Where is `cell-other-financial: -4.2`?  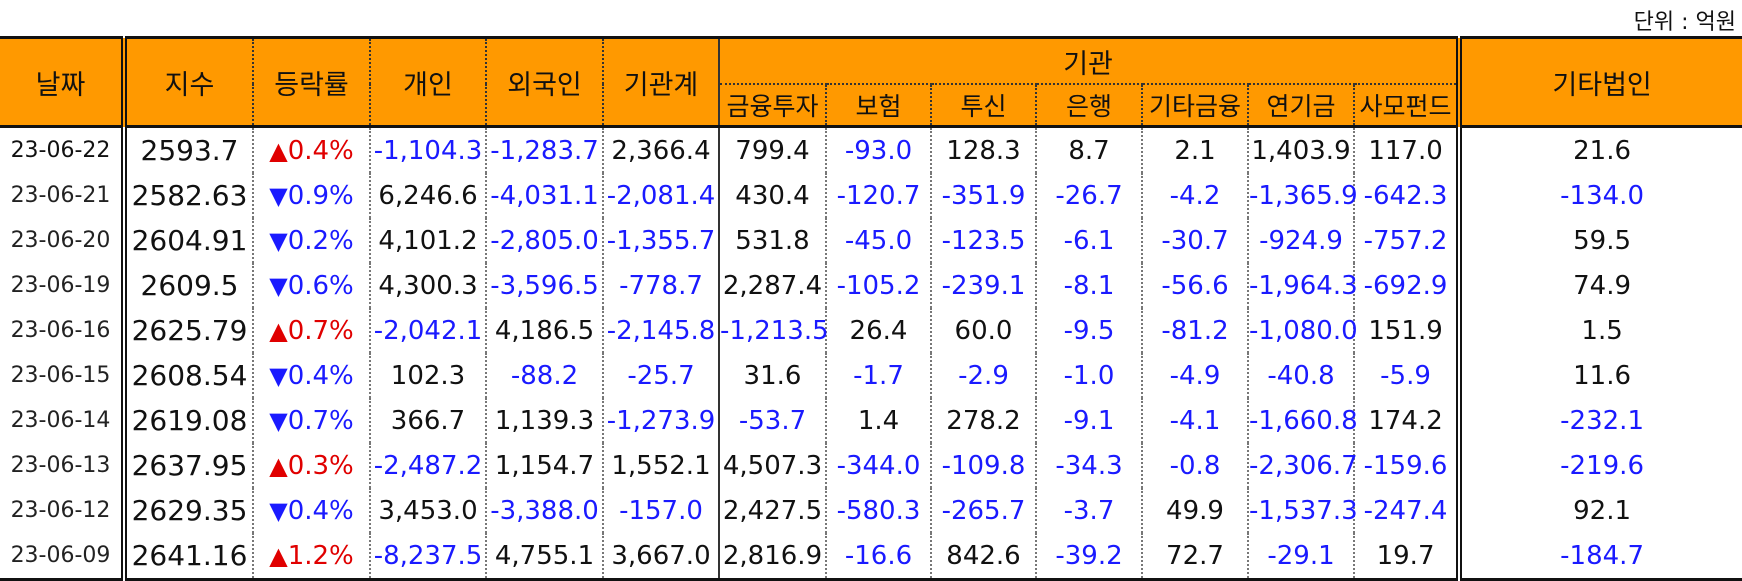
cell-other-financial: -4.2 is located at coordinates (1194, 195).